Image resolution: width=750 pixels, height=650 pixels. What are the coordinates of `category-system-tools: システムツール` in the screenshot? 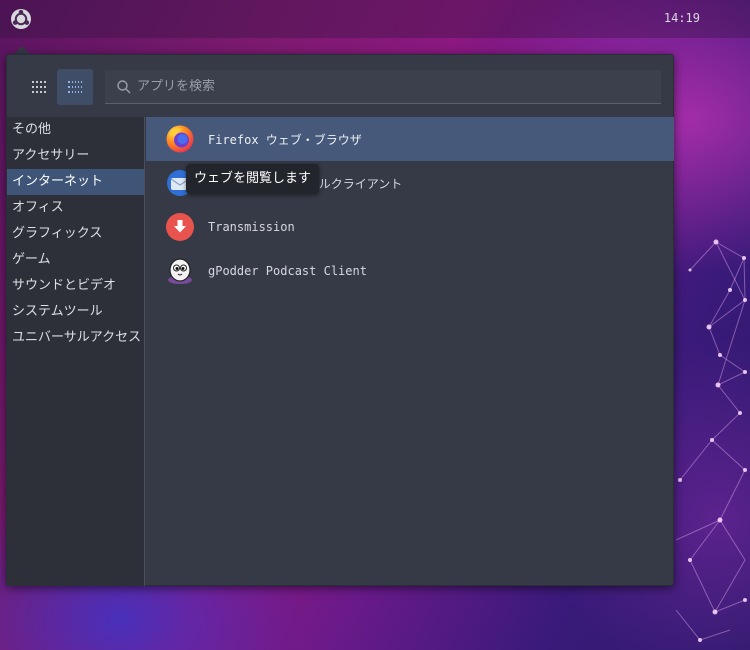 It's located at (75, 312).